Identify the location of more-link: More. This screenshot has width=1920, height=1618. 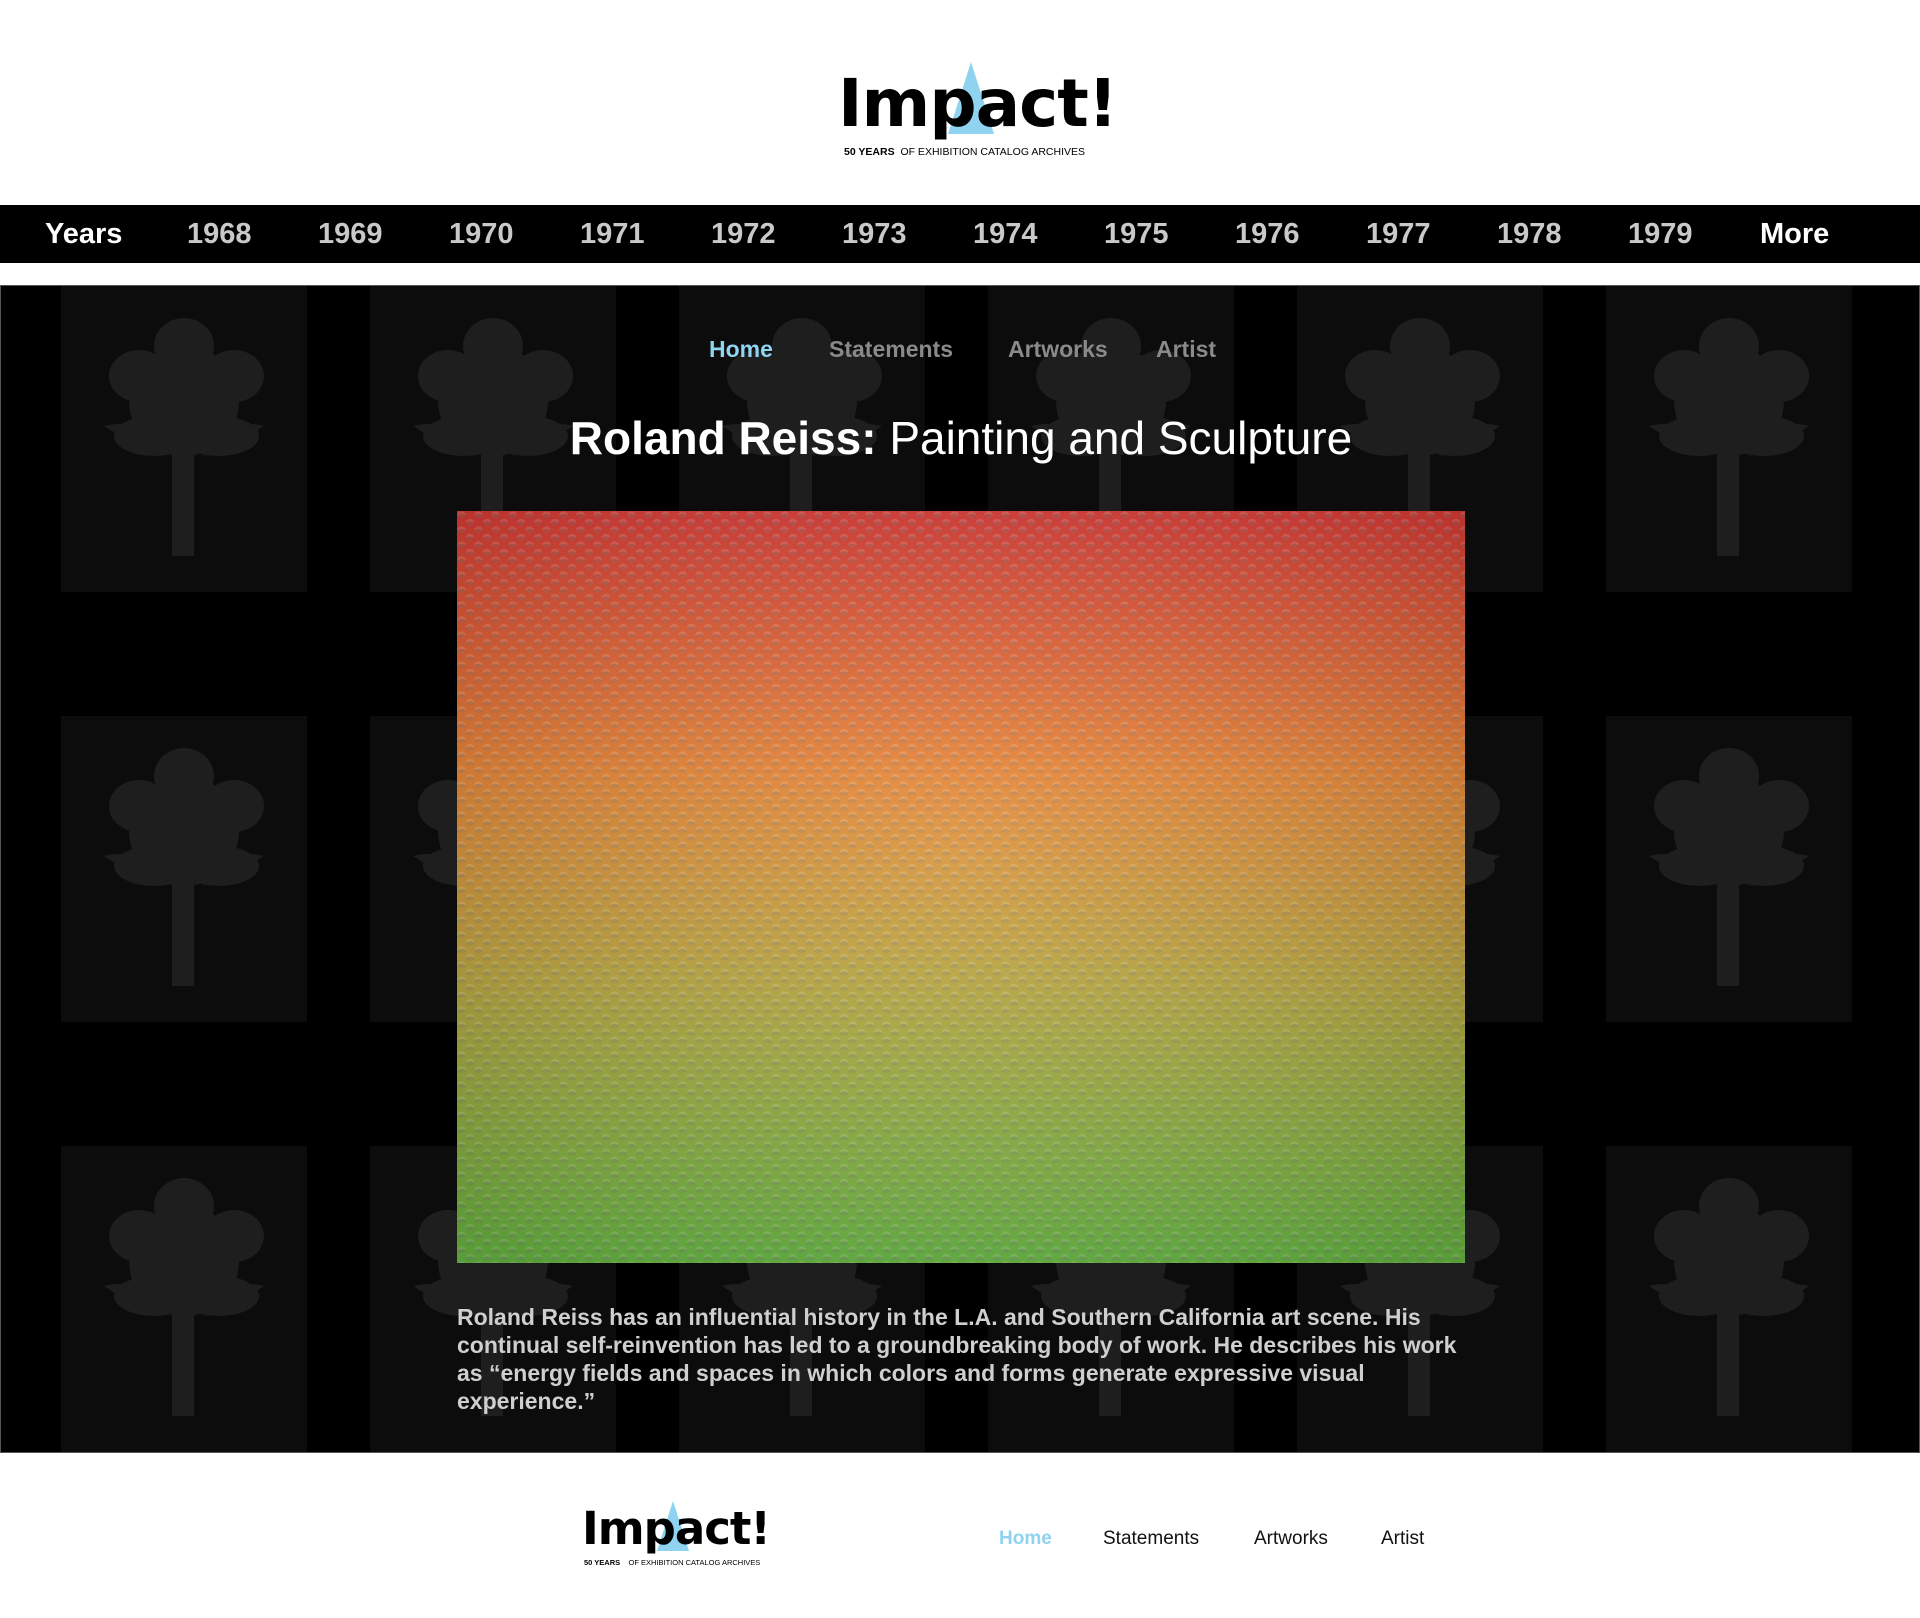
(1794, 234).